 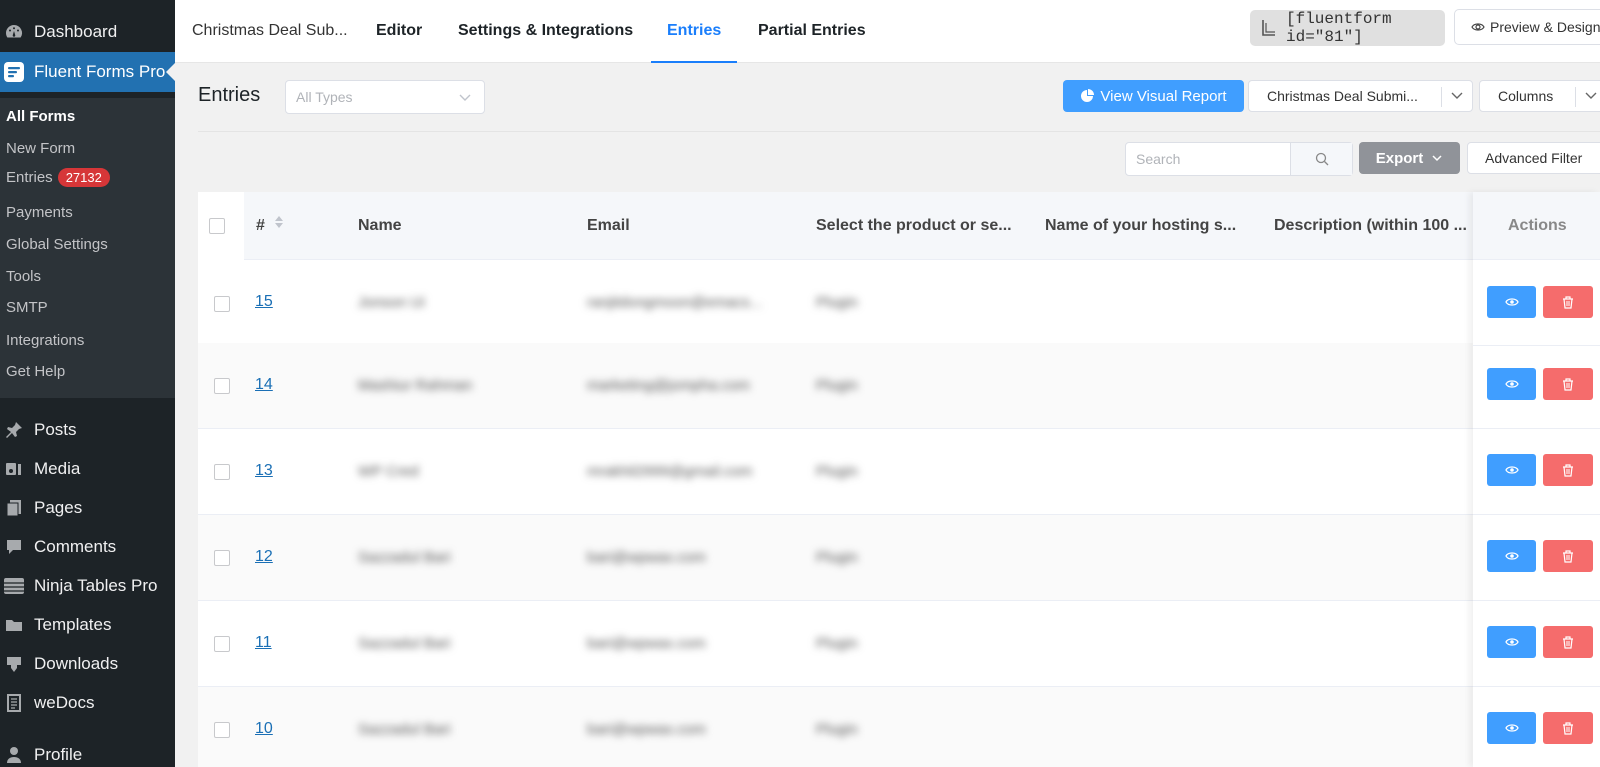 I want to click on header-check-cell, so click(x=221, y=226).